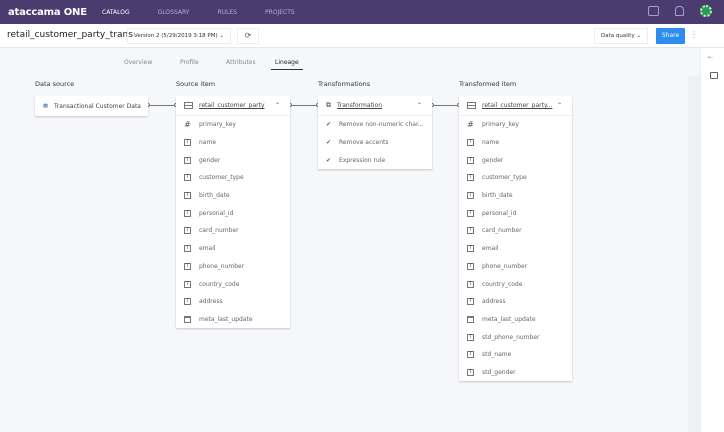  Describe the element at coordinates (241, 62) in the screenshot. I see `tab-attributes: Attributes` at that location.